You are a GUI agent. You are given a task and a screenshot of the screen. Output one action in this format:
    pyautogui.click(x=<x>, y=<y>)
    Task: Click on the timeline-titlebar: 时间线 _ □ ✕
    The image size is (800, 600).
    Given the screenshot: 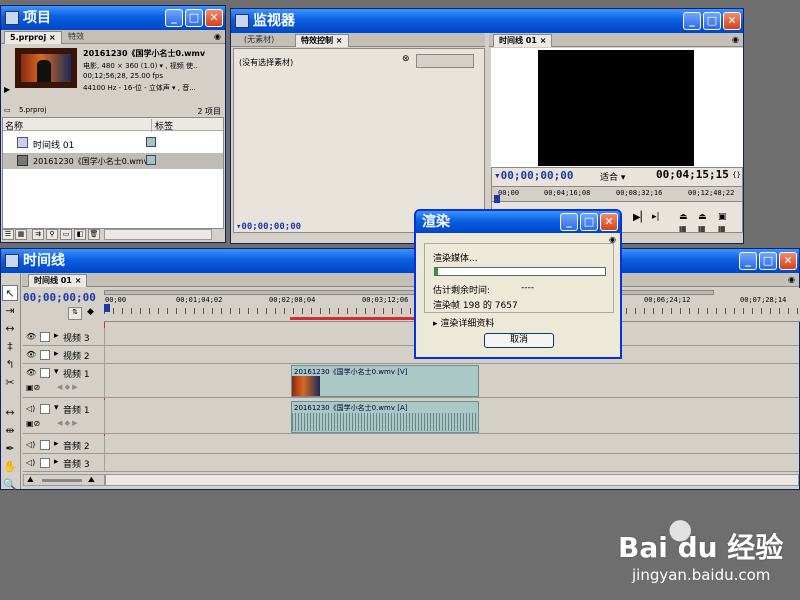 What is the action you would take?
    pyautogui.click(x=400, y=261)
    